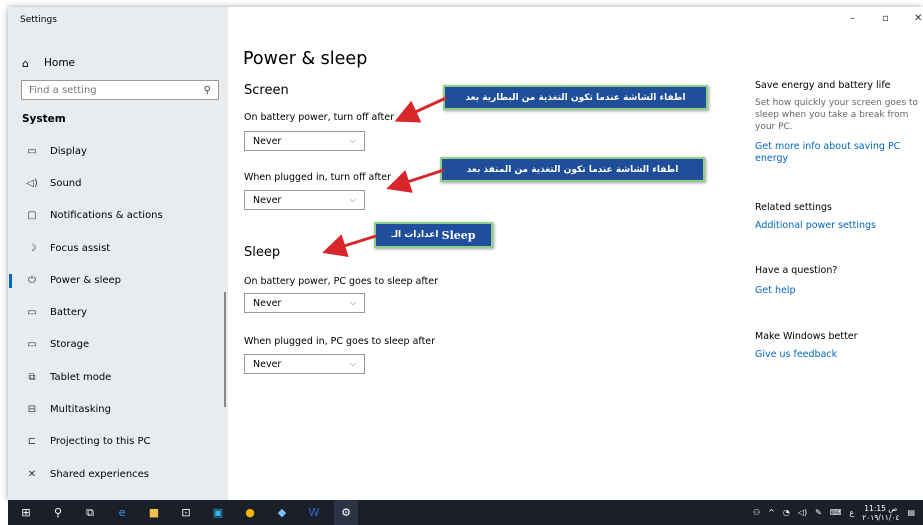 The image size is (923, 525). What do you see at coordinates (225, 349) in the screenshot?
I see `sidebar-scrollbar` at bounding box center [225, 349].